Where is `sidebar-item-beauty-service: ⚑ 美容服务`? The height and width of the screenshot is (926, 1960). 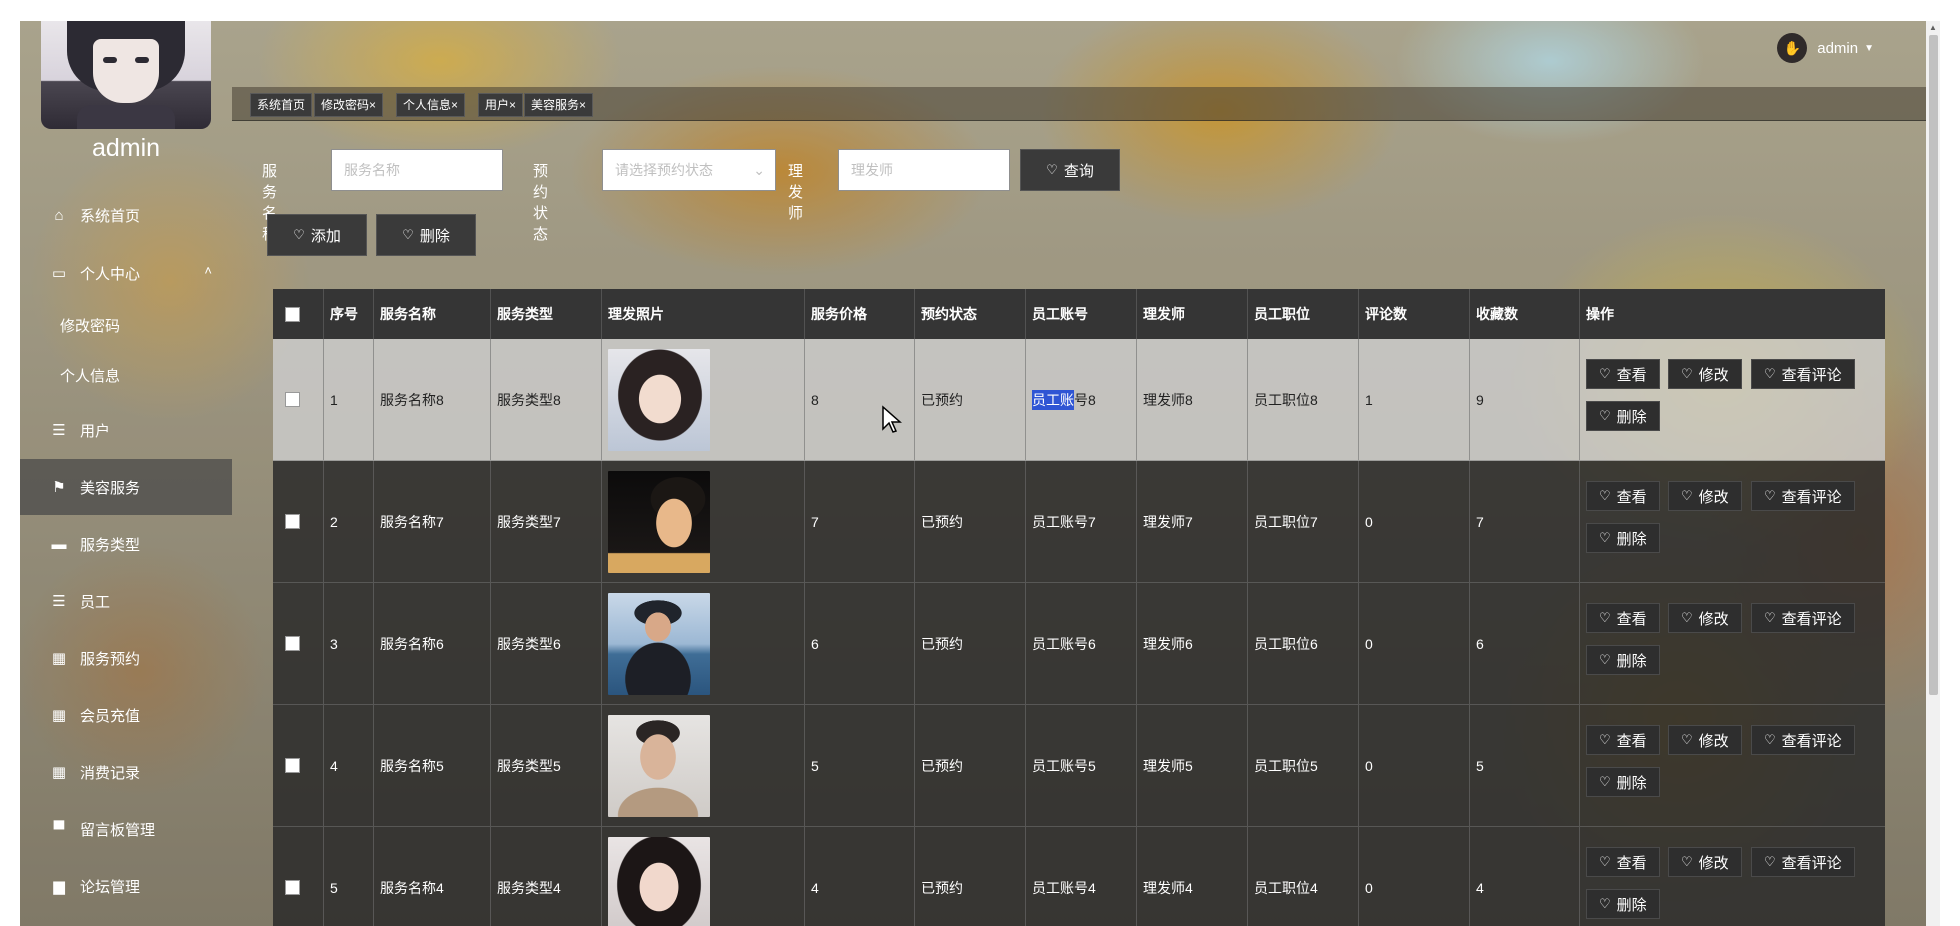
sidebar-item-beauty-service: ⚑ 美容服务 is located at coordinates (126, 487).